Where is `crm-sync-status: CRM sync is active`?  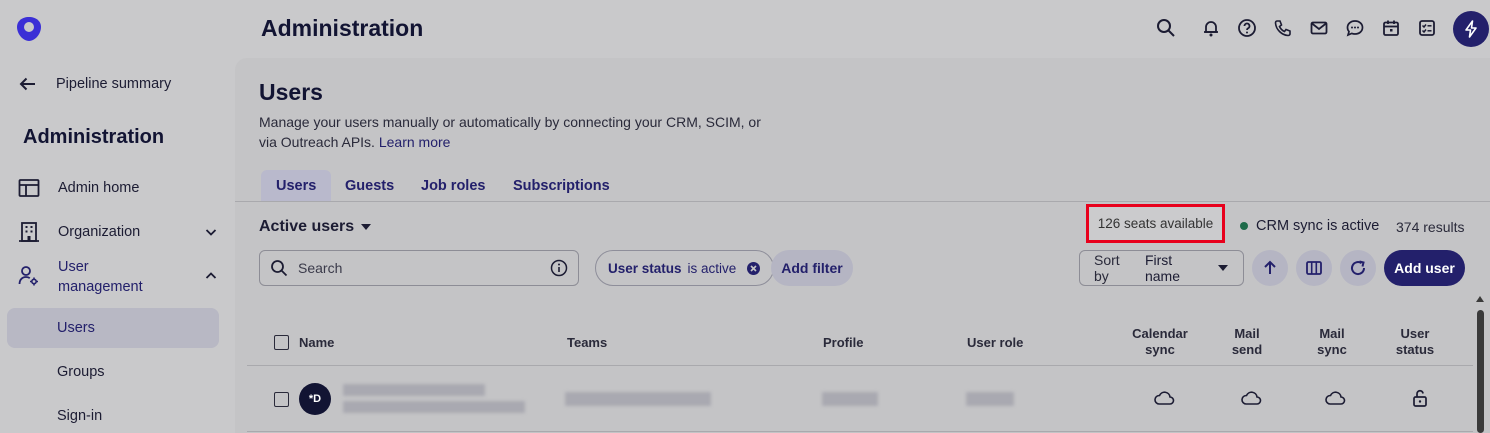 crm-sync-status: CRM sync is active is located at coordinates (1309, 226).